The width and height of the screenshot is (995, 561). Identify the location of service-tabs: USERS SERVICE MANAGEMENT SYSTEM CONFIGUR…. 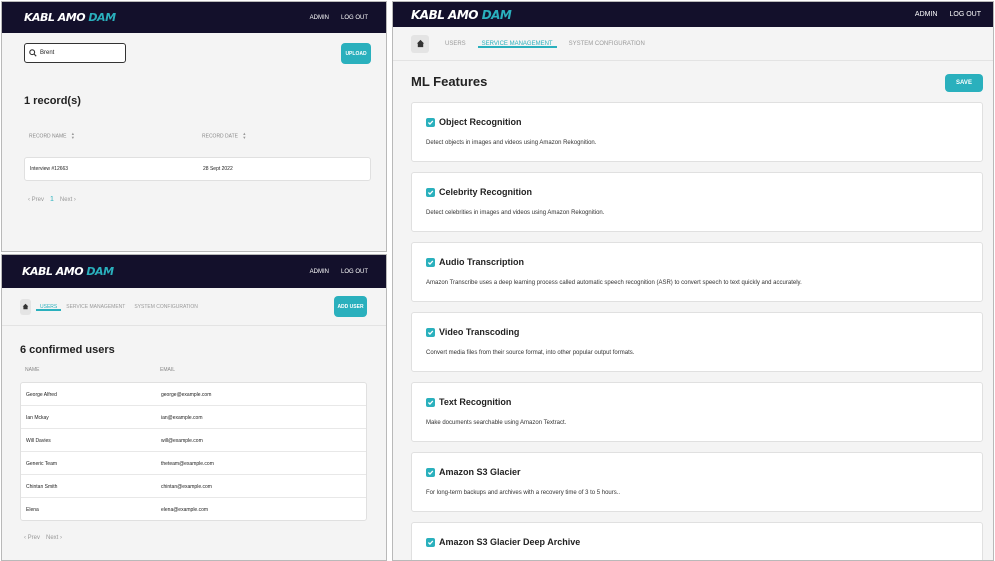
(693, 44).